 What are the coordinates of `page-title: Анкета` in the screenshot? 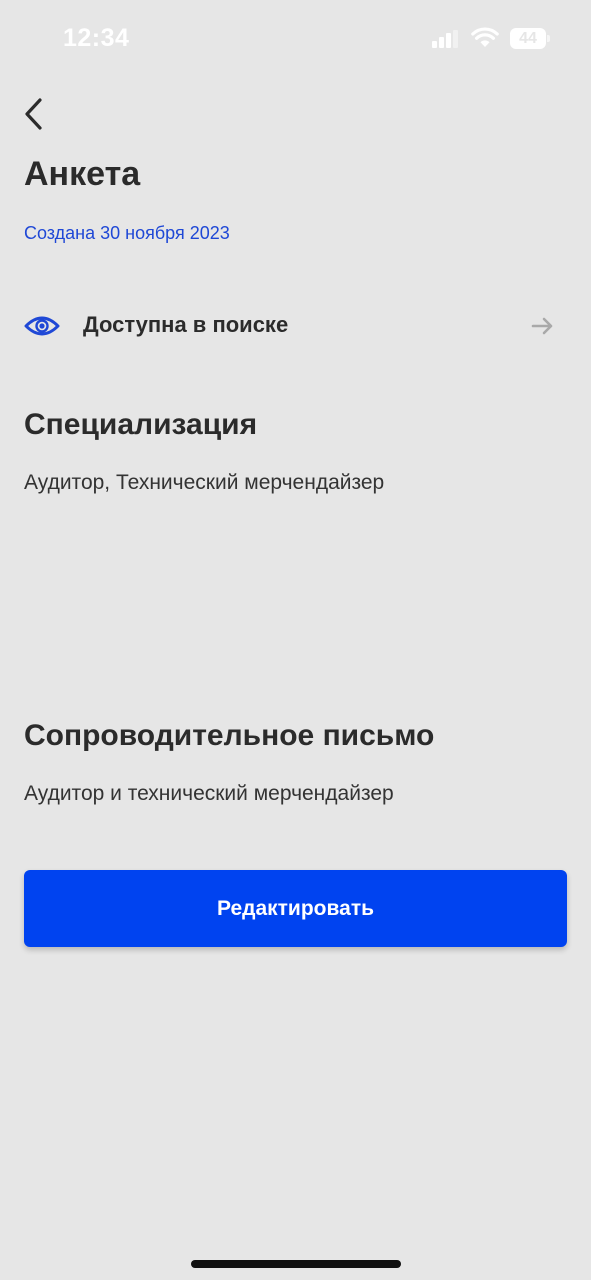 It's located at (82, 174).